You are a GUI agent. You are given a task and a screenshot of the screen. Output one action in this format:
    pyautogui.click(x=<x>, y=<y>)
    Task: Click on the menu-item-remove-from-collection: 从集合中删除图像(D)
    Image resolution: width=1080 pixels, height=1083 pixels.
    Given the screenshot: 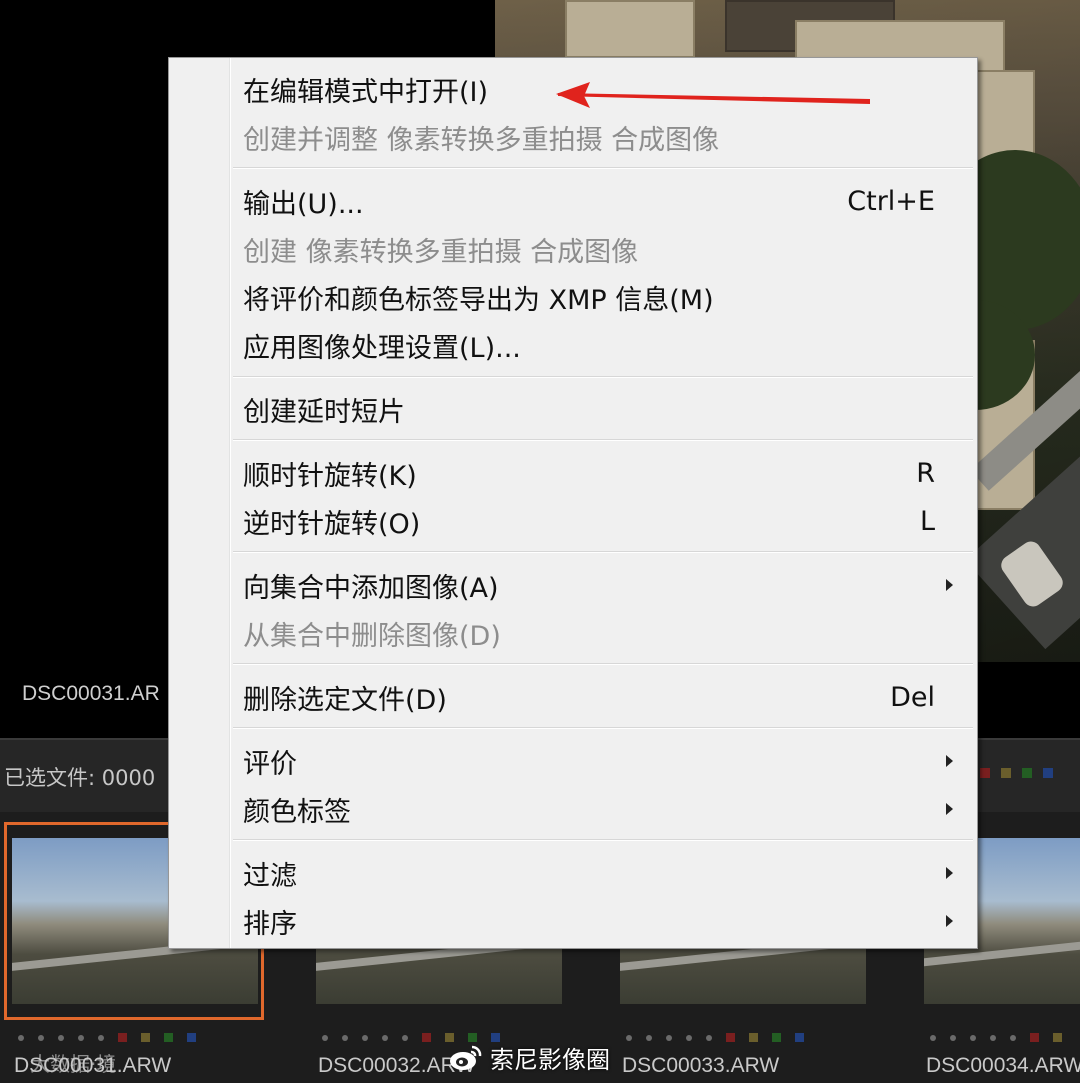 What is the action you would take?
    pyautogui.click(x=573, y=633)
    